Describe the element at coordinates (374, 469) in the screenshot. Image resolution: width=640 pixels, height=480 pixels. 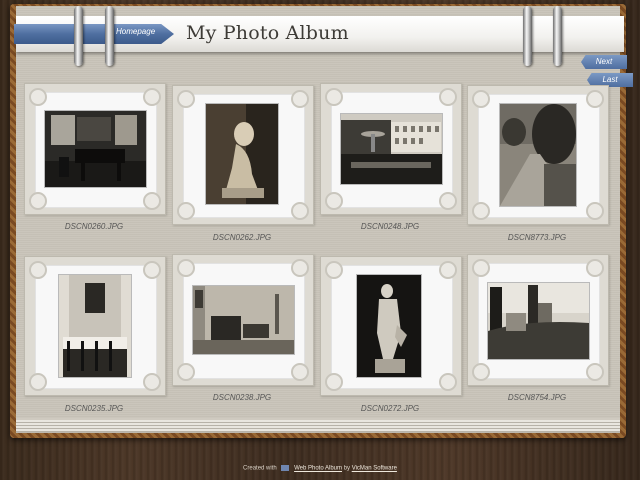
I see `vicman-software-link: VicMan Software` at that location.